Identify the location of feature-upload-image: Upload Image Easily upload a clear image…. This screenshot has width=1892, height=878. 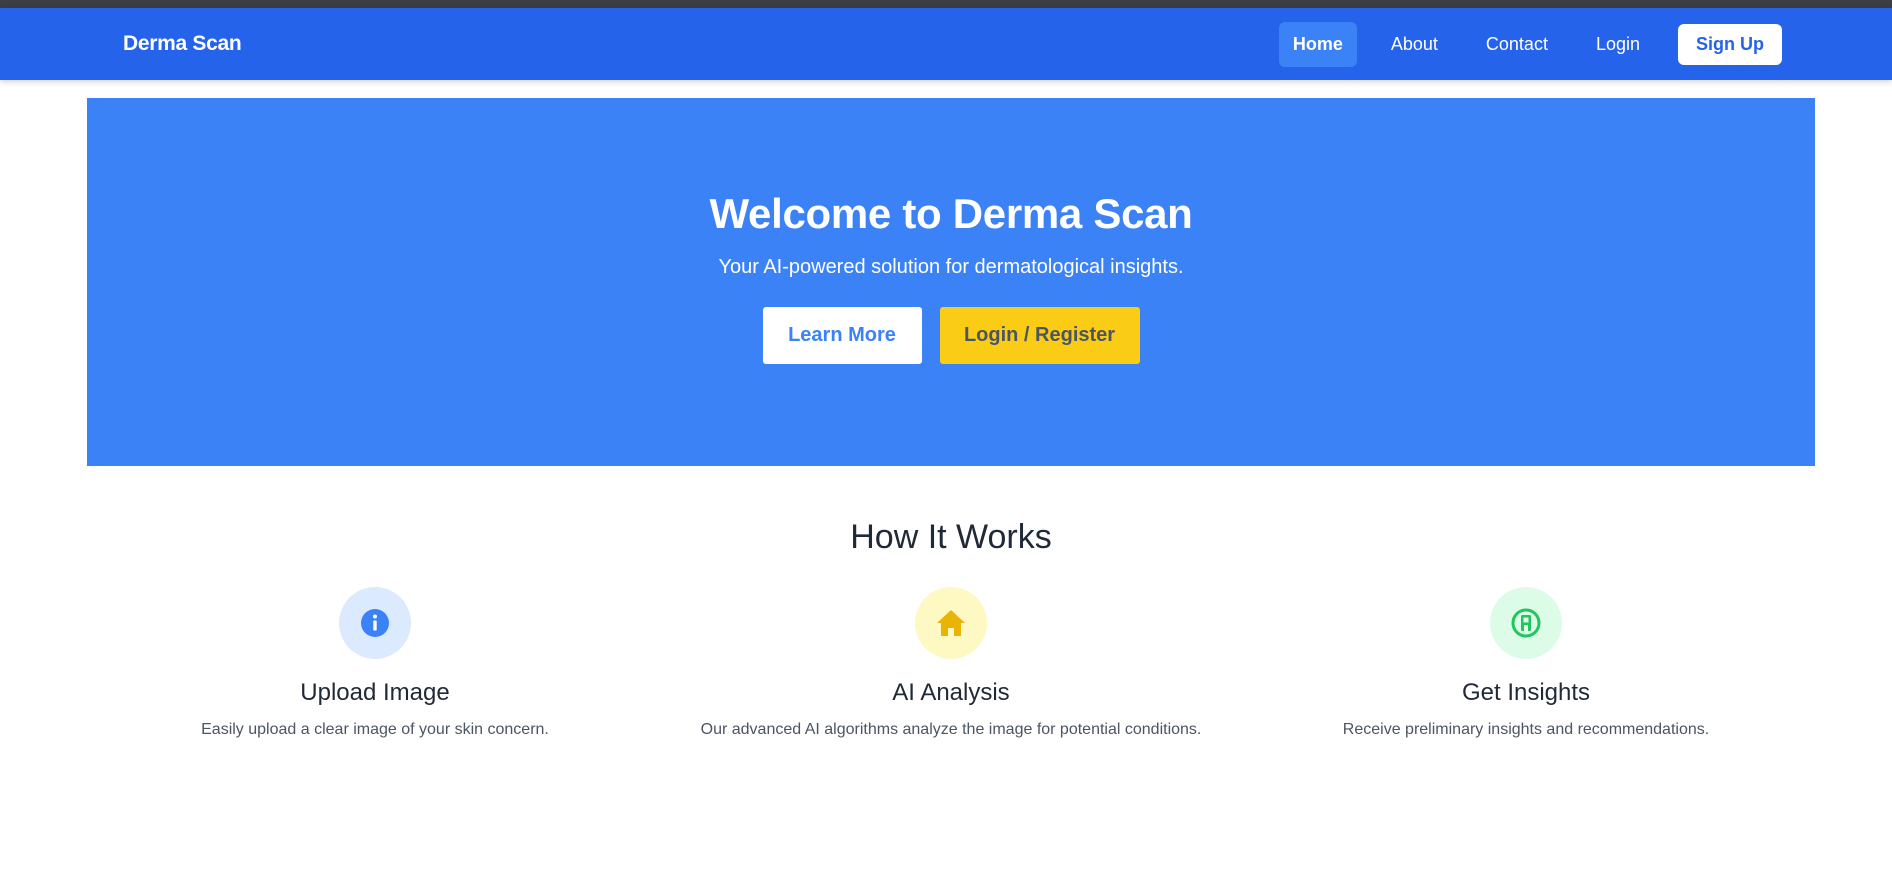
(375, 663).